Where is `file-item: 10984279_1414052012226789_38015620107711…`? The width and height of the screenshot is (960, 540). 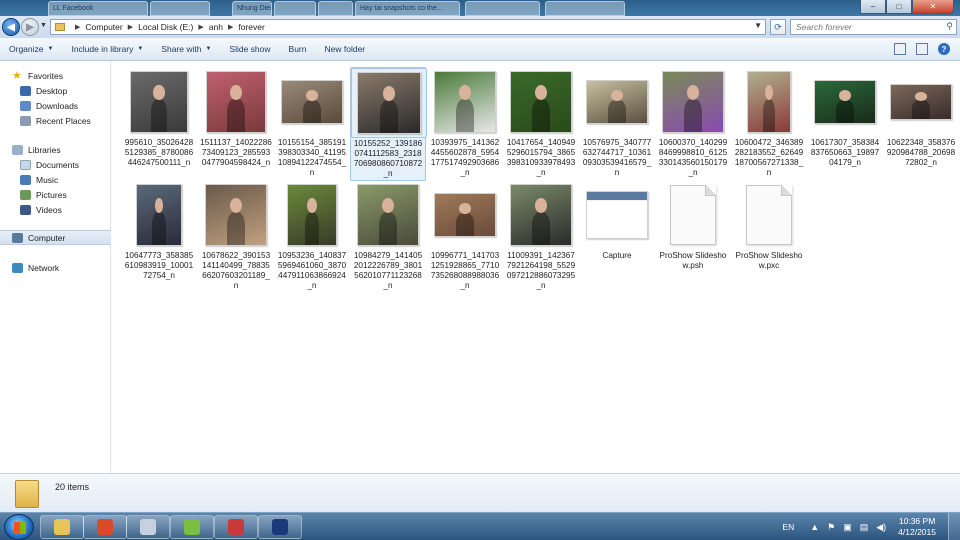 file-item: 10984279_1414052012226789_38015620107711… is located at coordinates (388, 236).